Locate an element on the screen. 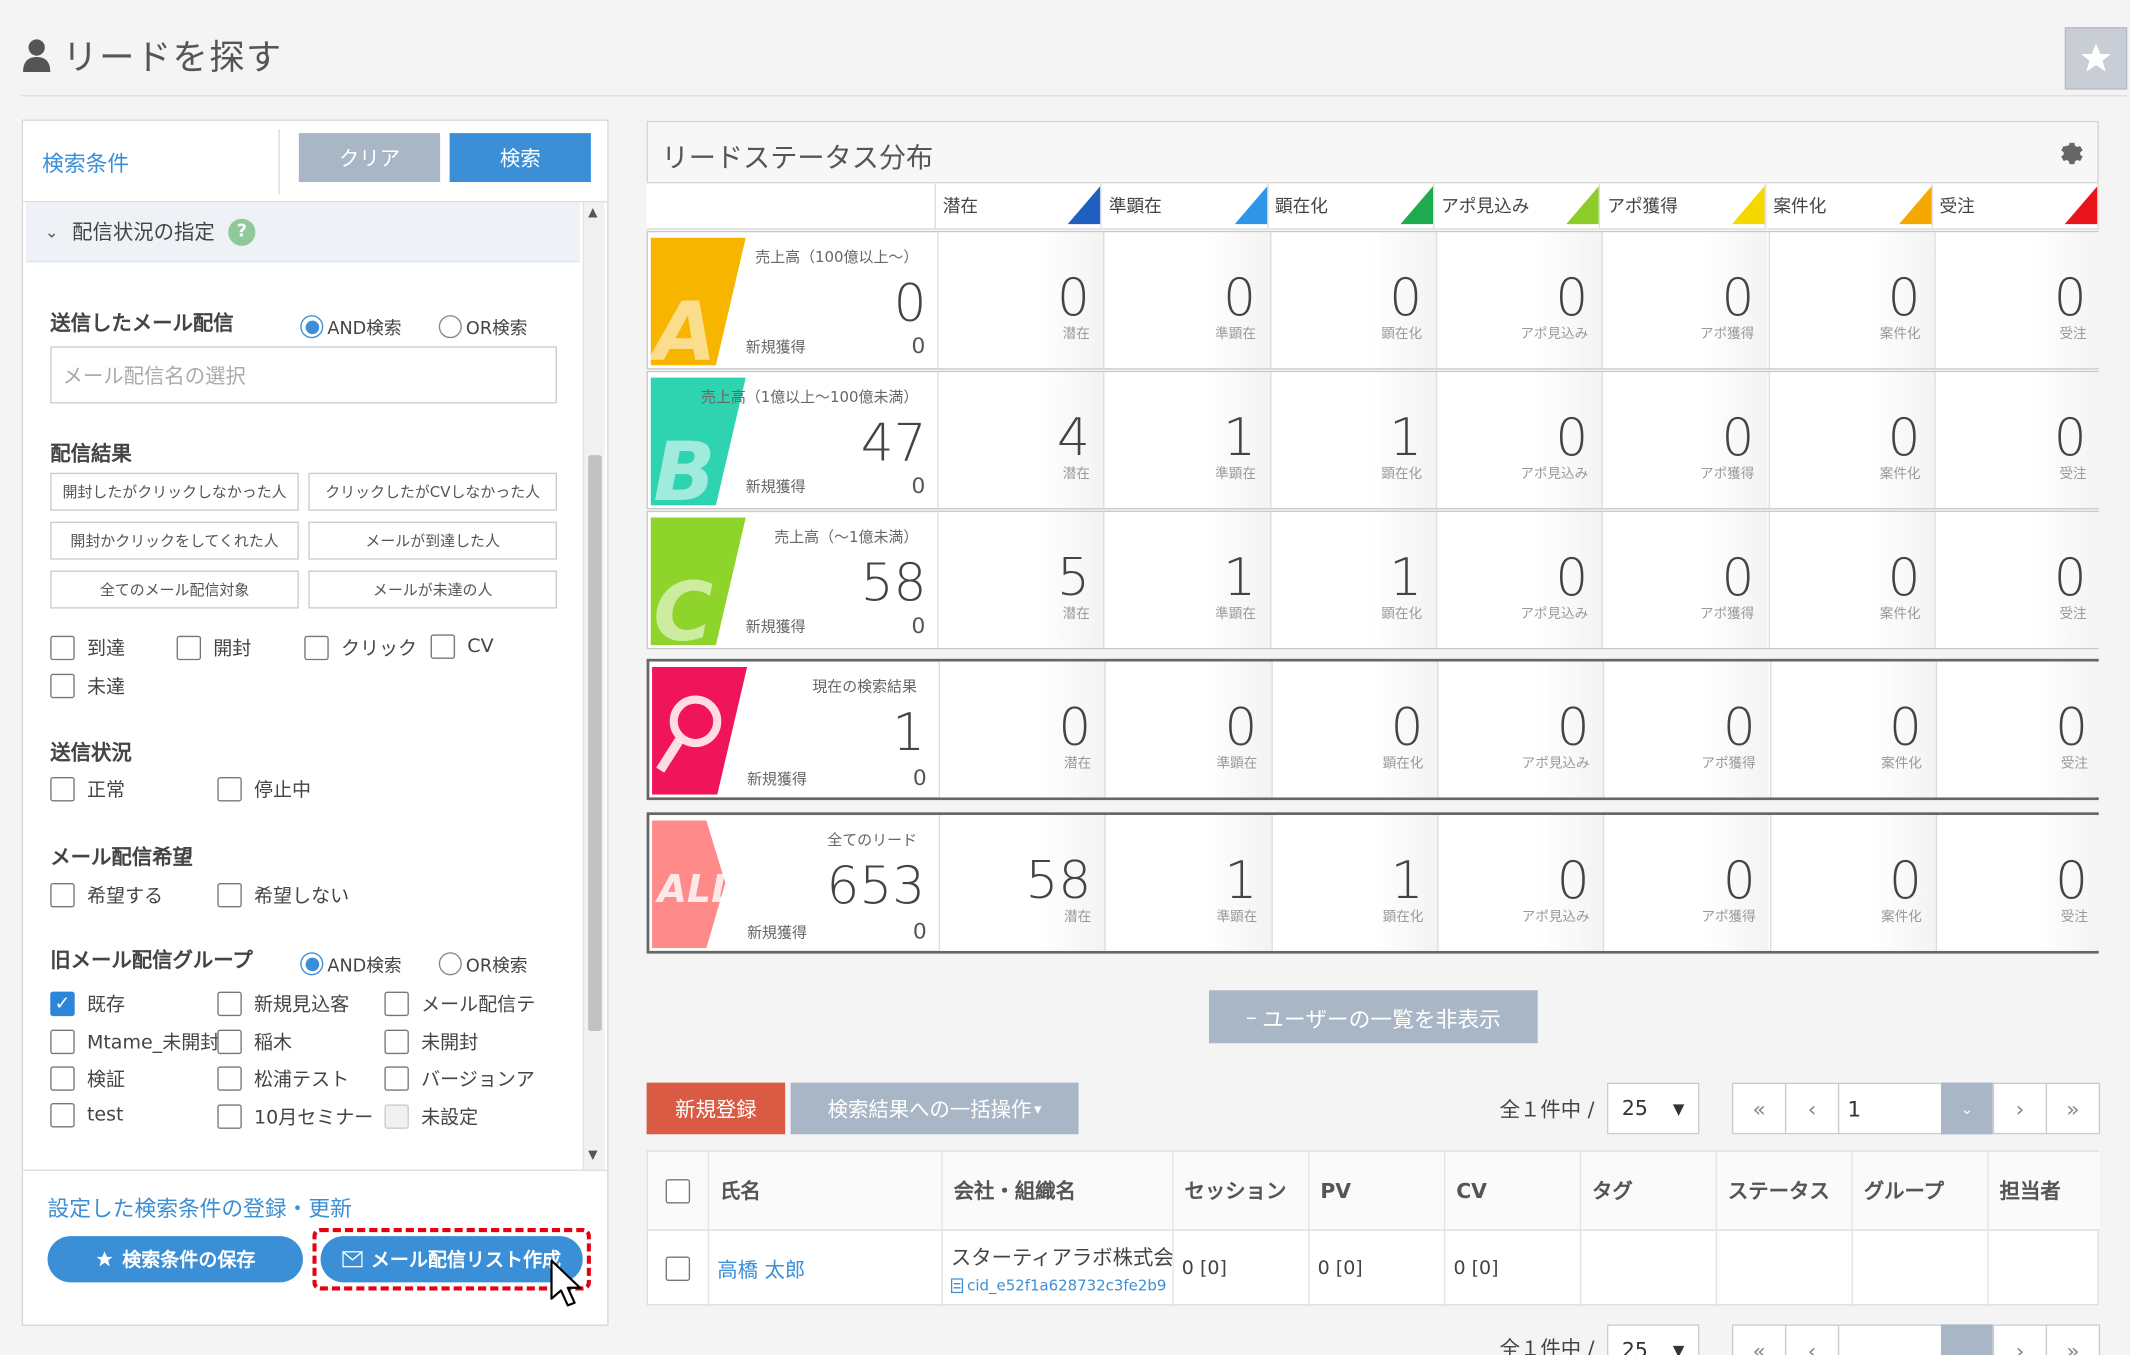 Image resolution: width=2130 pixels, height=1355 pixels. row-total: 0 is located at coordinates (910, 303).